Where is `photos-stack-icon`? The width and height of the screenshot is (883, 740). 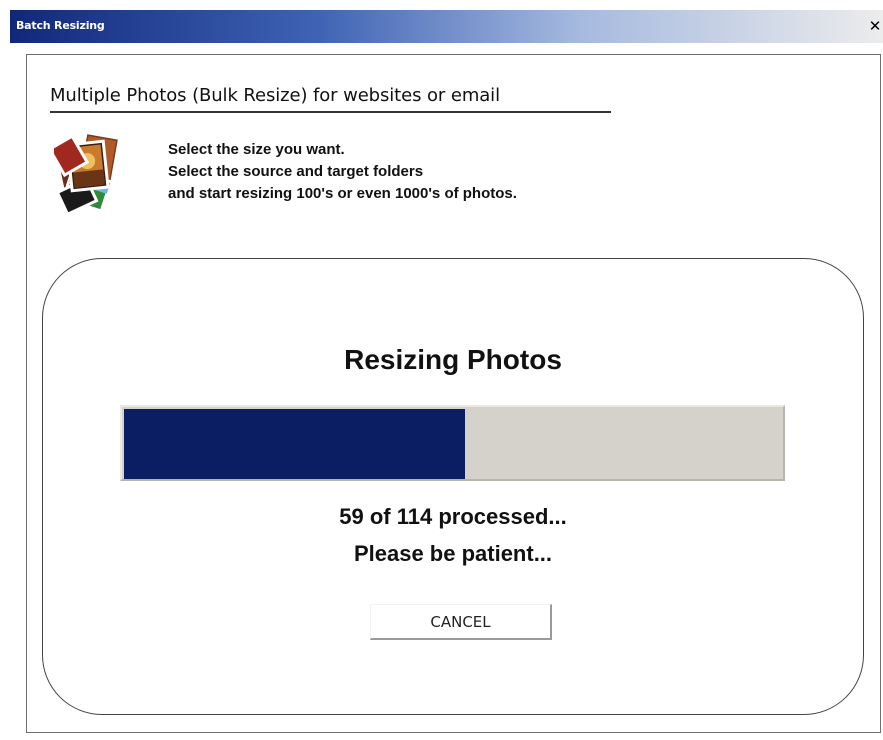 photos-stack-icon is located at coordinates (84, 172).